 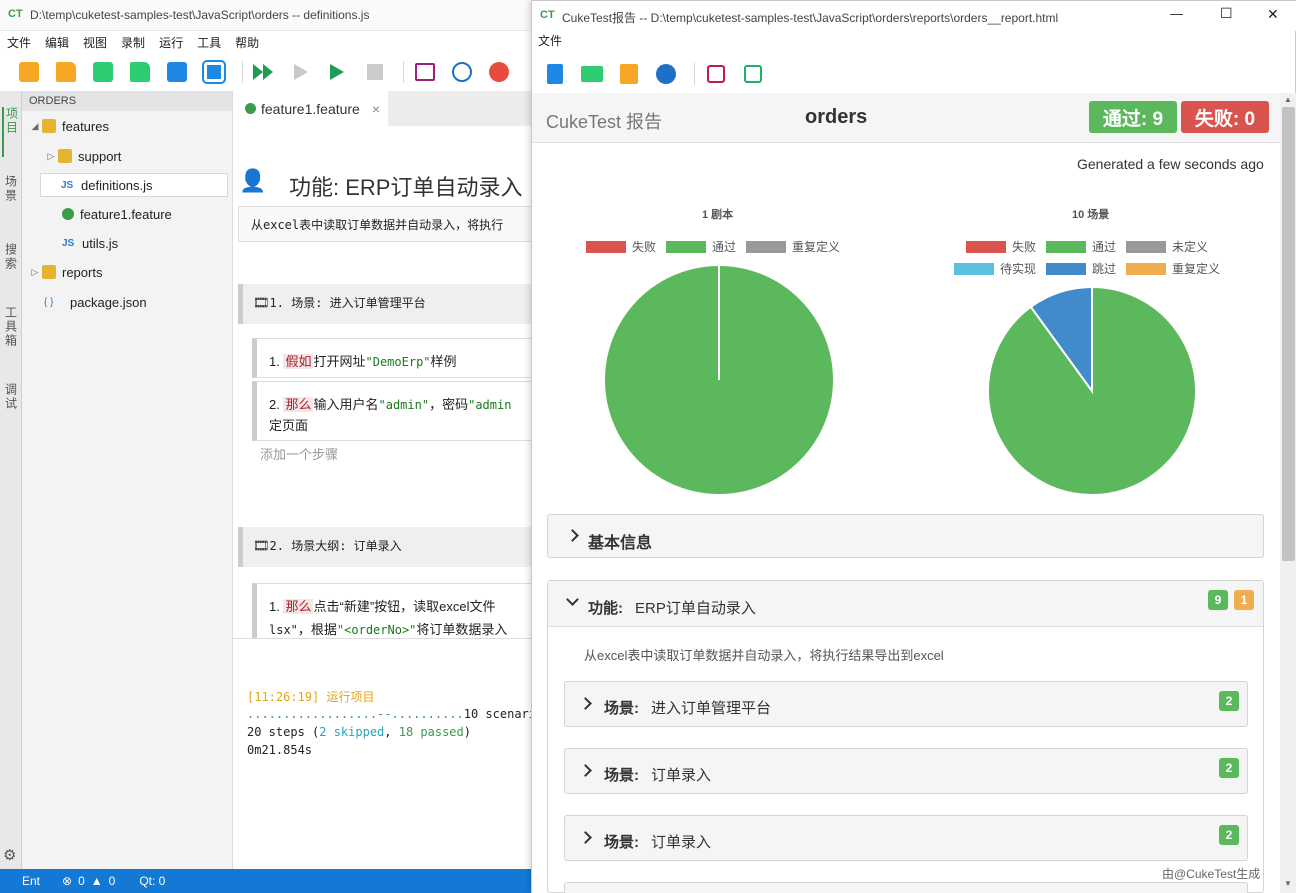 What do you see at coordinates (905, 536) in the screenshot?
I see `basic-info-panel: 基本信息` at bounding box center [905, 536].